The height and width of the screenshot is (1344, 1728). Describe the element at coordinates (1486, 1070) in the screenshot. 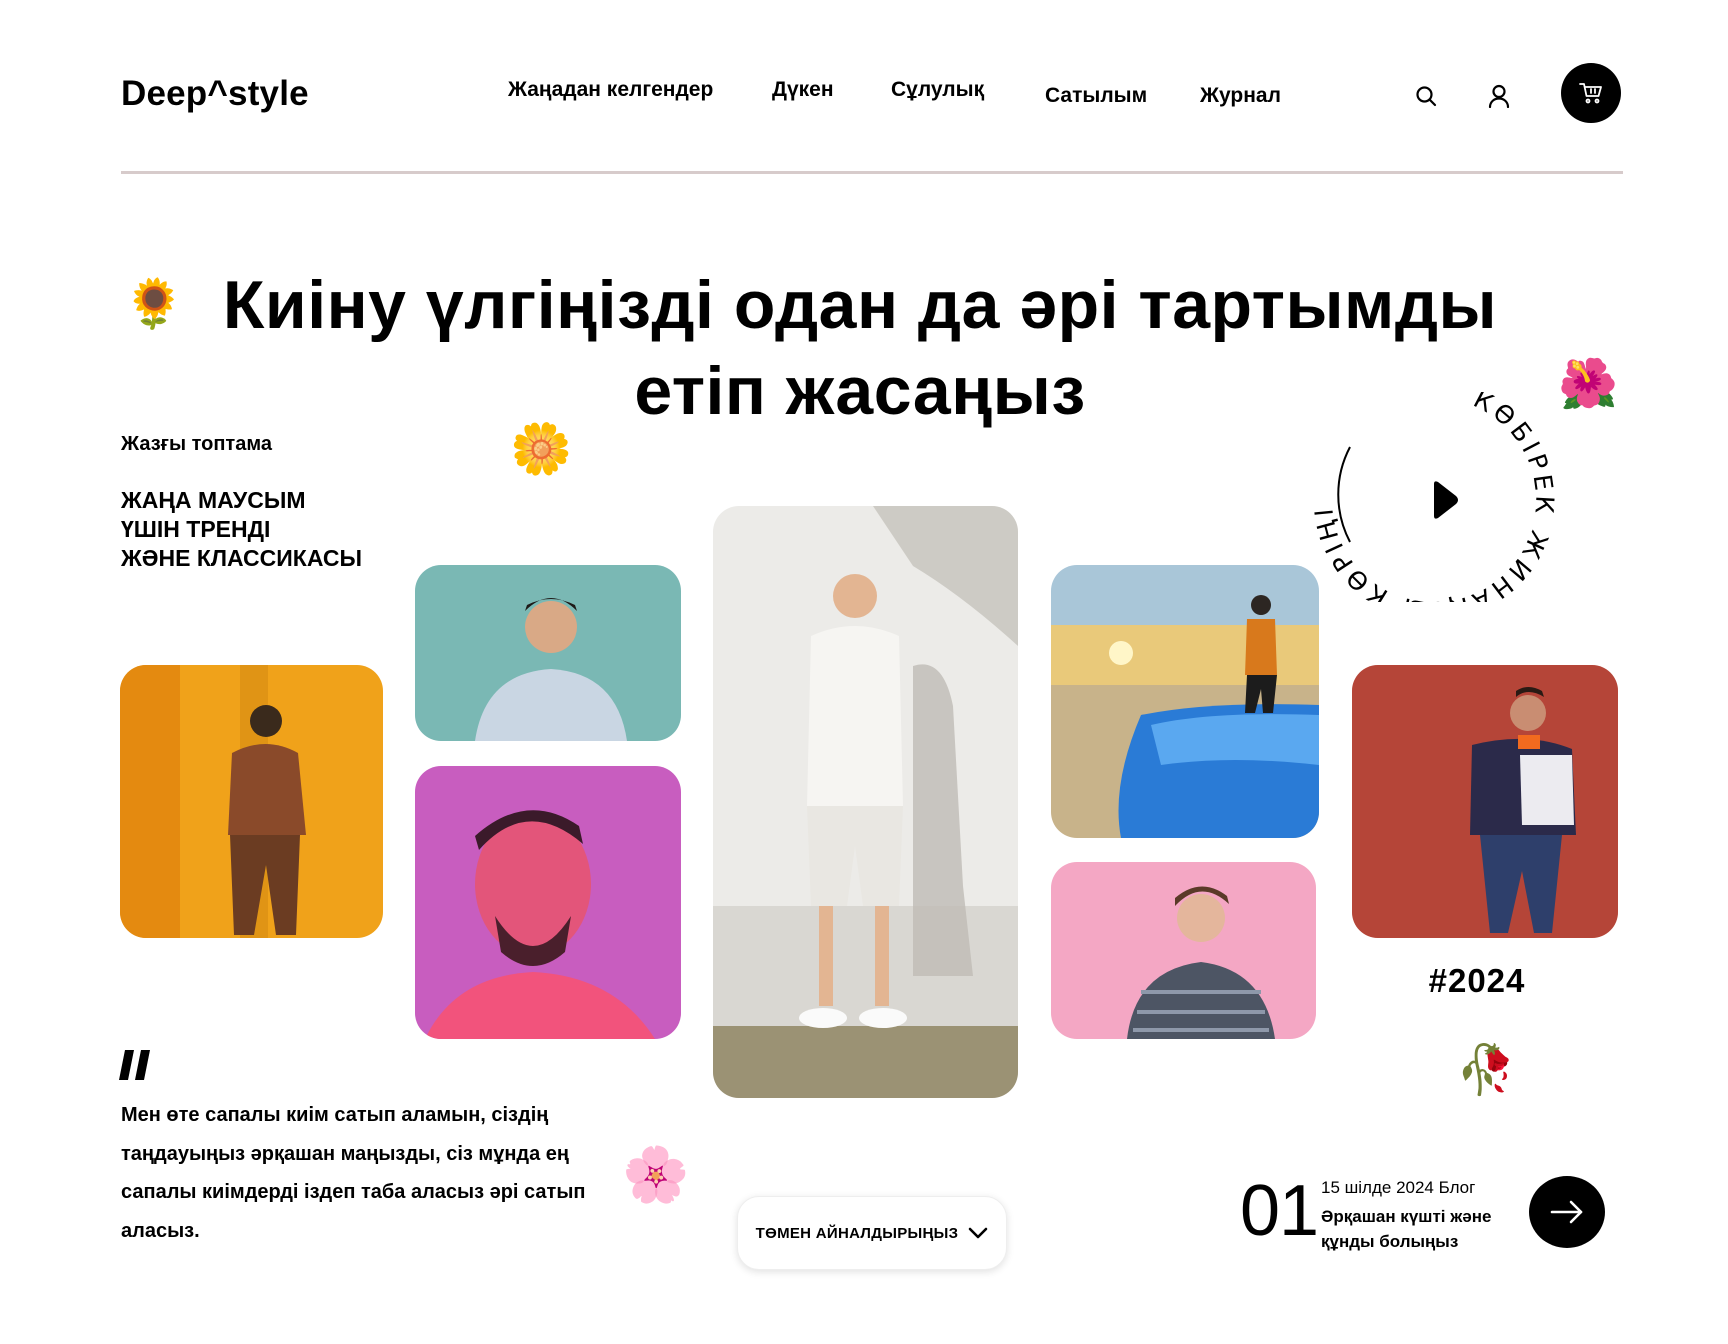

I see `wilted-flower-icon: 🥀` at that location.